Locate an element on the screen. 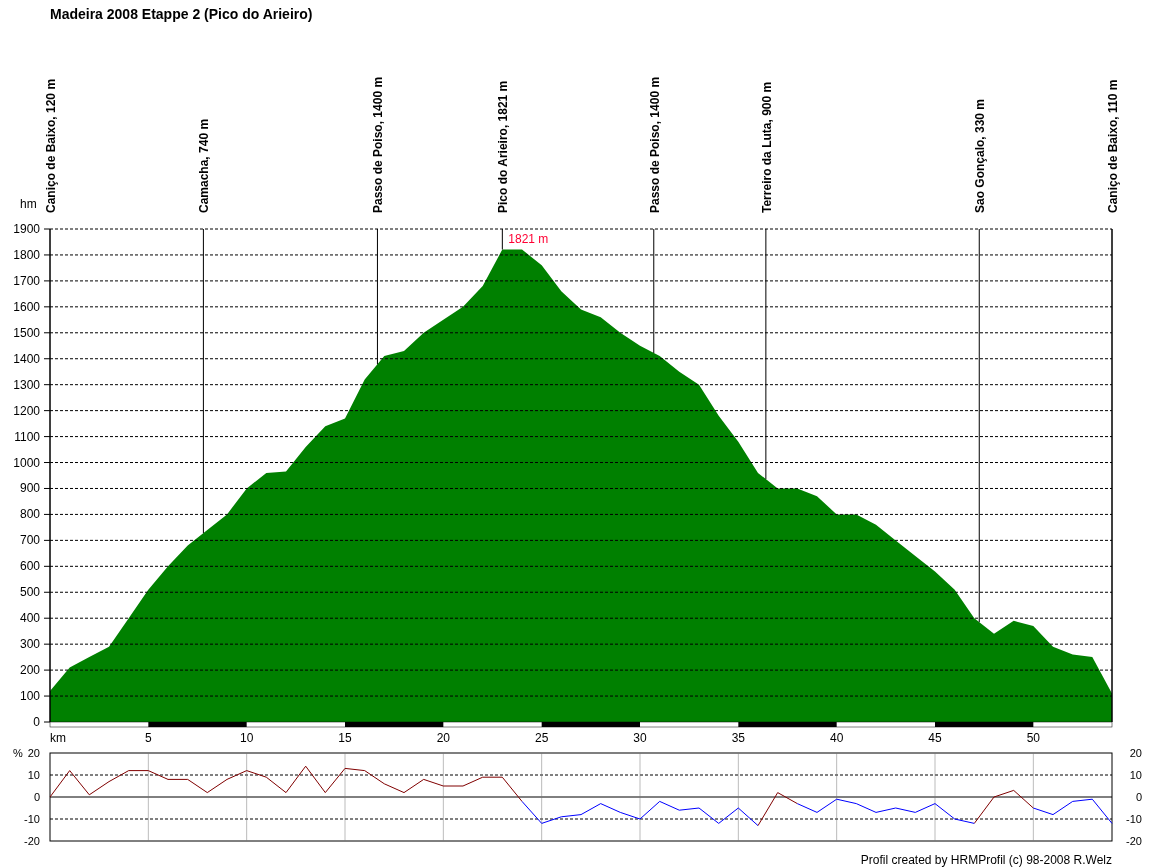 The width and height of the screenshot is (1162, 868). y-tick-label: 1900 is located at coordinates (26, 229).